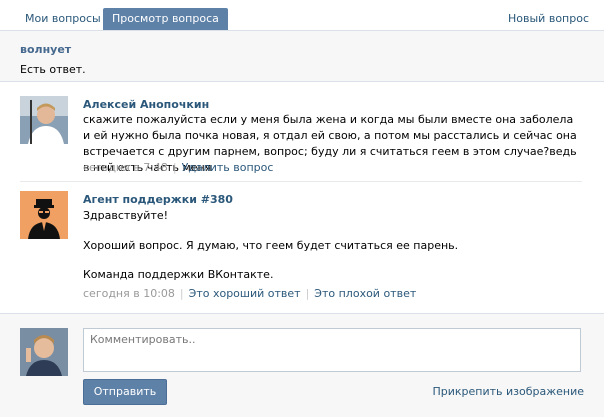  Describe the element at coordinates (178, 274) in the screenshot. I see `answer-signature: Команда поддержки ВКонтакте.` at that location.